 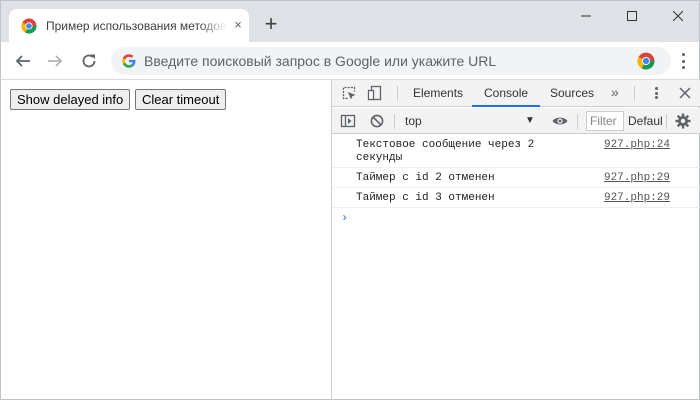 I want to click on more-tabs-icon: », so click(x=615, y=92).